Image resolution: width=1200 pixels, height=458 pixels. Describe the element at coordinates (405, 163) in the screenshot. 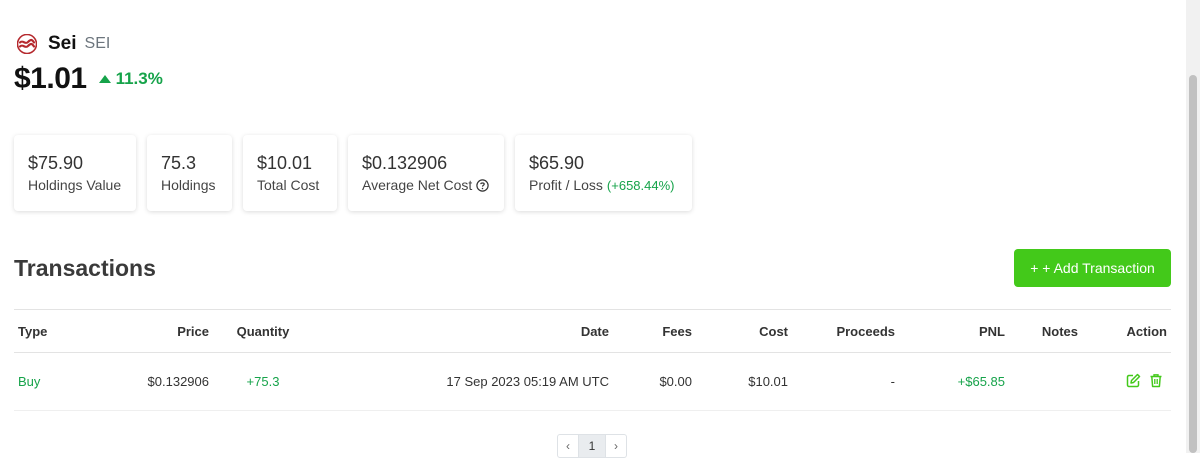

I see `stat-value: $0.132906` at that location.